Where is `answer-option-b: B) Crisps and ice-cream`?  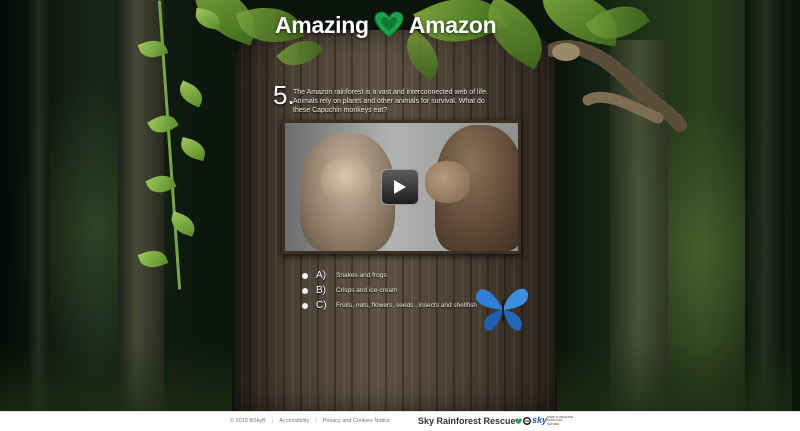 answer-option-b: B) Crisps and ice-cream is located at coordinates (389, 290).